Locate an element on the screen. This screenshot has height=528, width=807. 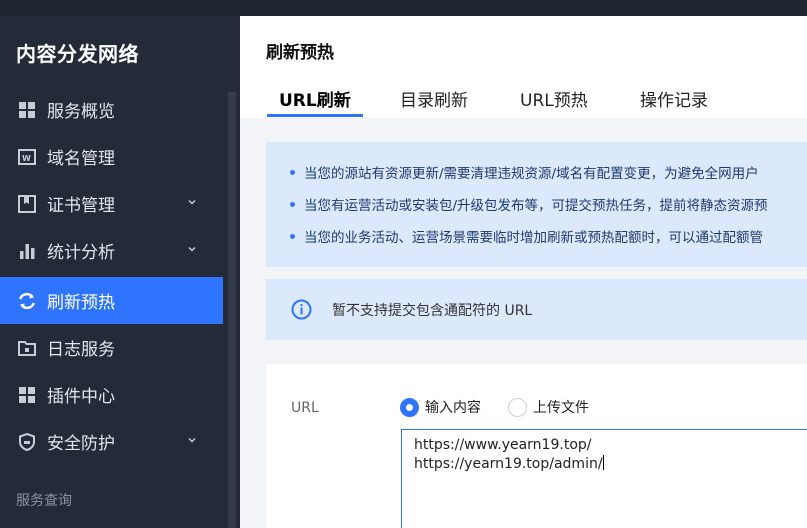
tab-directory-refresh: 目录刷新 is located at coordinates (434, 98).